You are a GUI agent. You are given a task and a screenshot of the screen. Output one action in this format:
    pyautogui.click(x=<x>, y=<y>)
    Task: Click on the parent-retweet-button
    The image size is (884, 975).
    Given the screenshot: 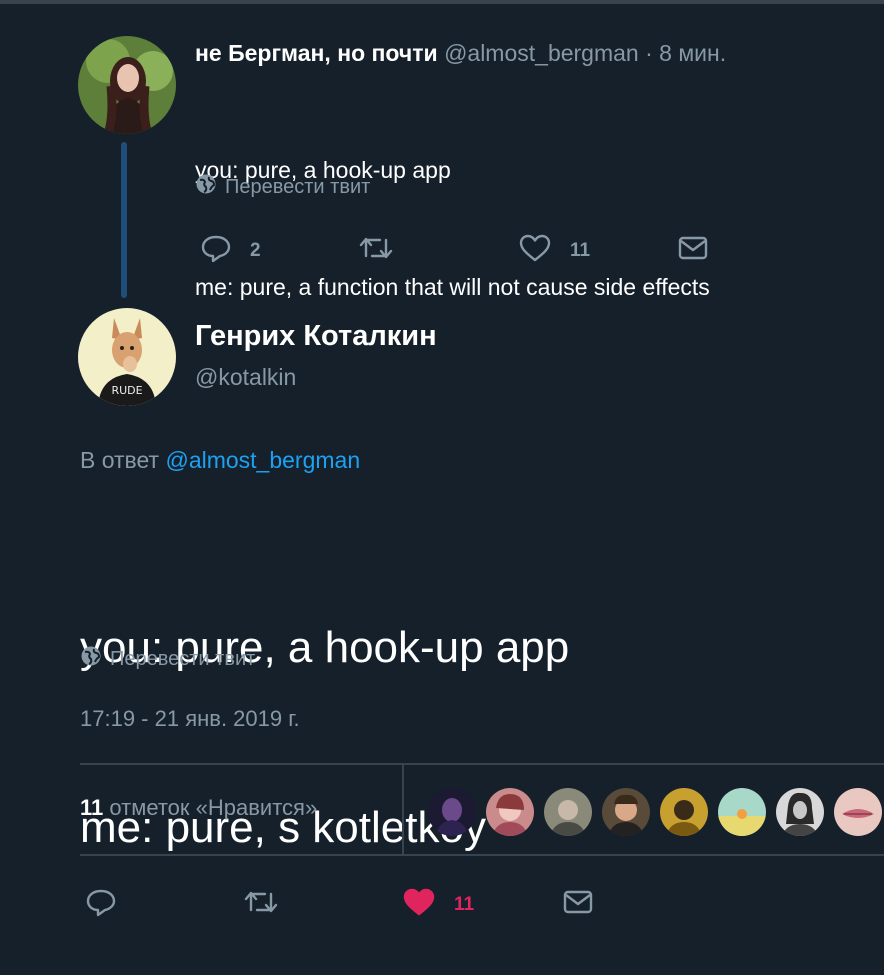 What is the action you would take?
    pyautogui.click(x=376, y=251)
    